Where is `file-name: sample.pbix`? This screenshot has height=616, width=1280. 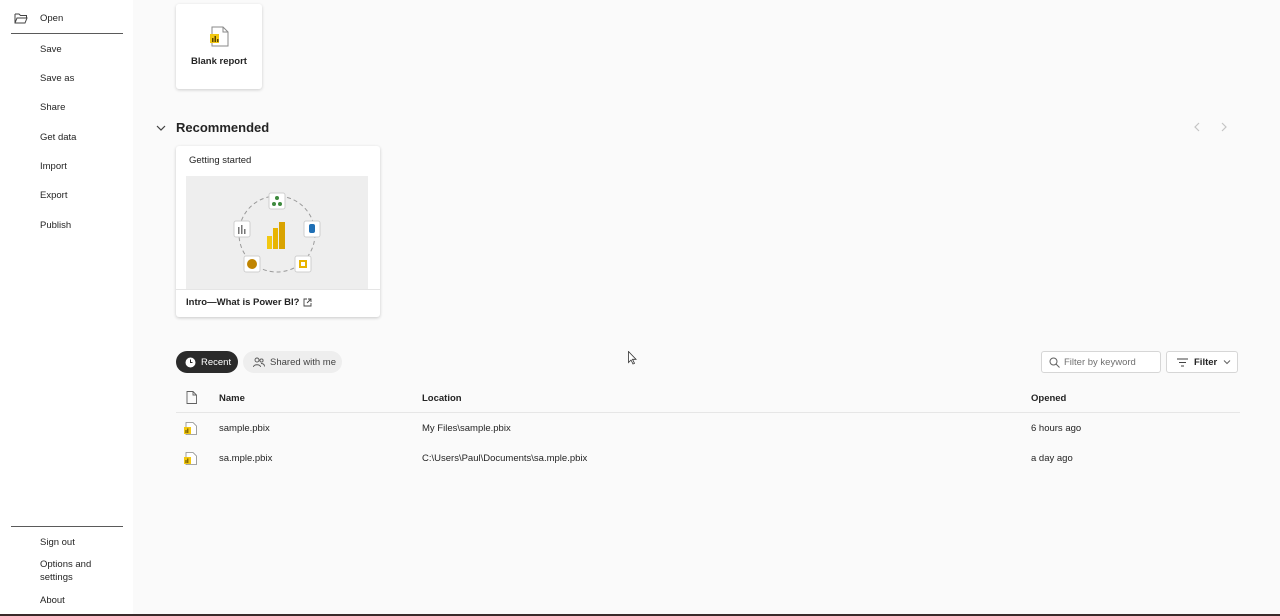
file-name: sample.pbix is located at coordinates (244, 428).